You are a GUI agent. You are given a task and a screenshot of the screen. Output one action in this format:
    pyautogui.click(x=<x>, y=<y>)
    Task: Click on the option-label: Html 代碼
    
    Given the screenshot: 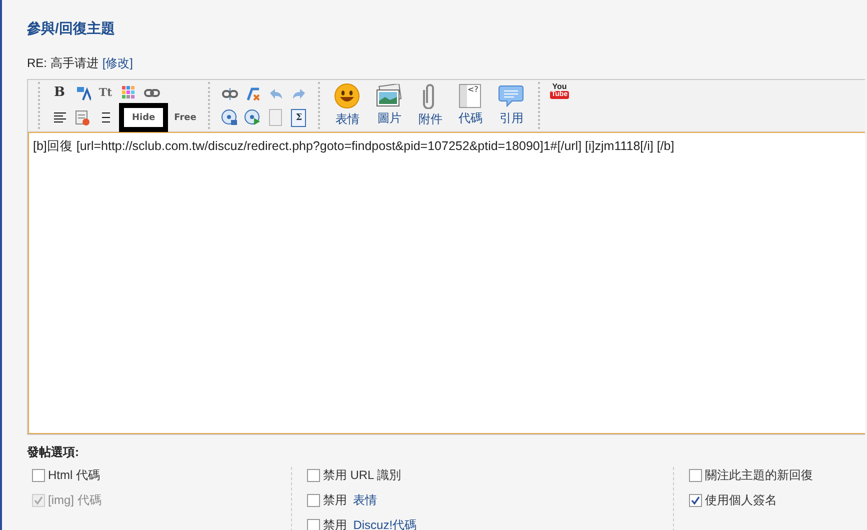 What is the action you would take?
    pyautogui.click(x=74, y=475)
    